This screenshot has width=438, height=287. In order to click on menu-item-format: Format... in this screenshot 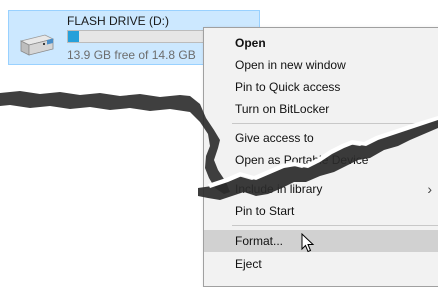, I will do `click(321, 241)`.